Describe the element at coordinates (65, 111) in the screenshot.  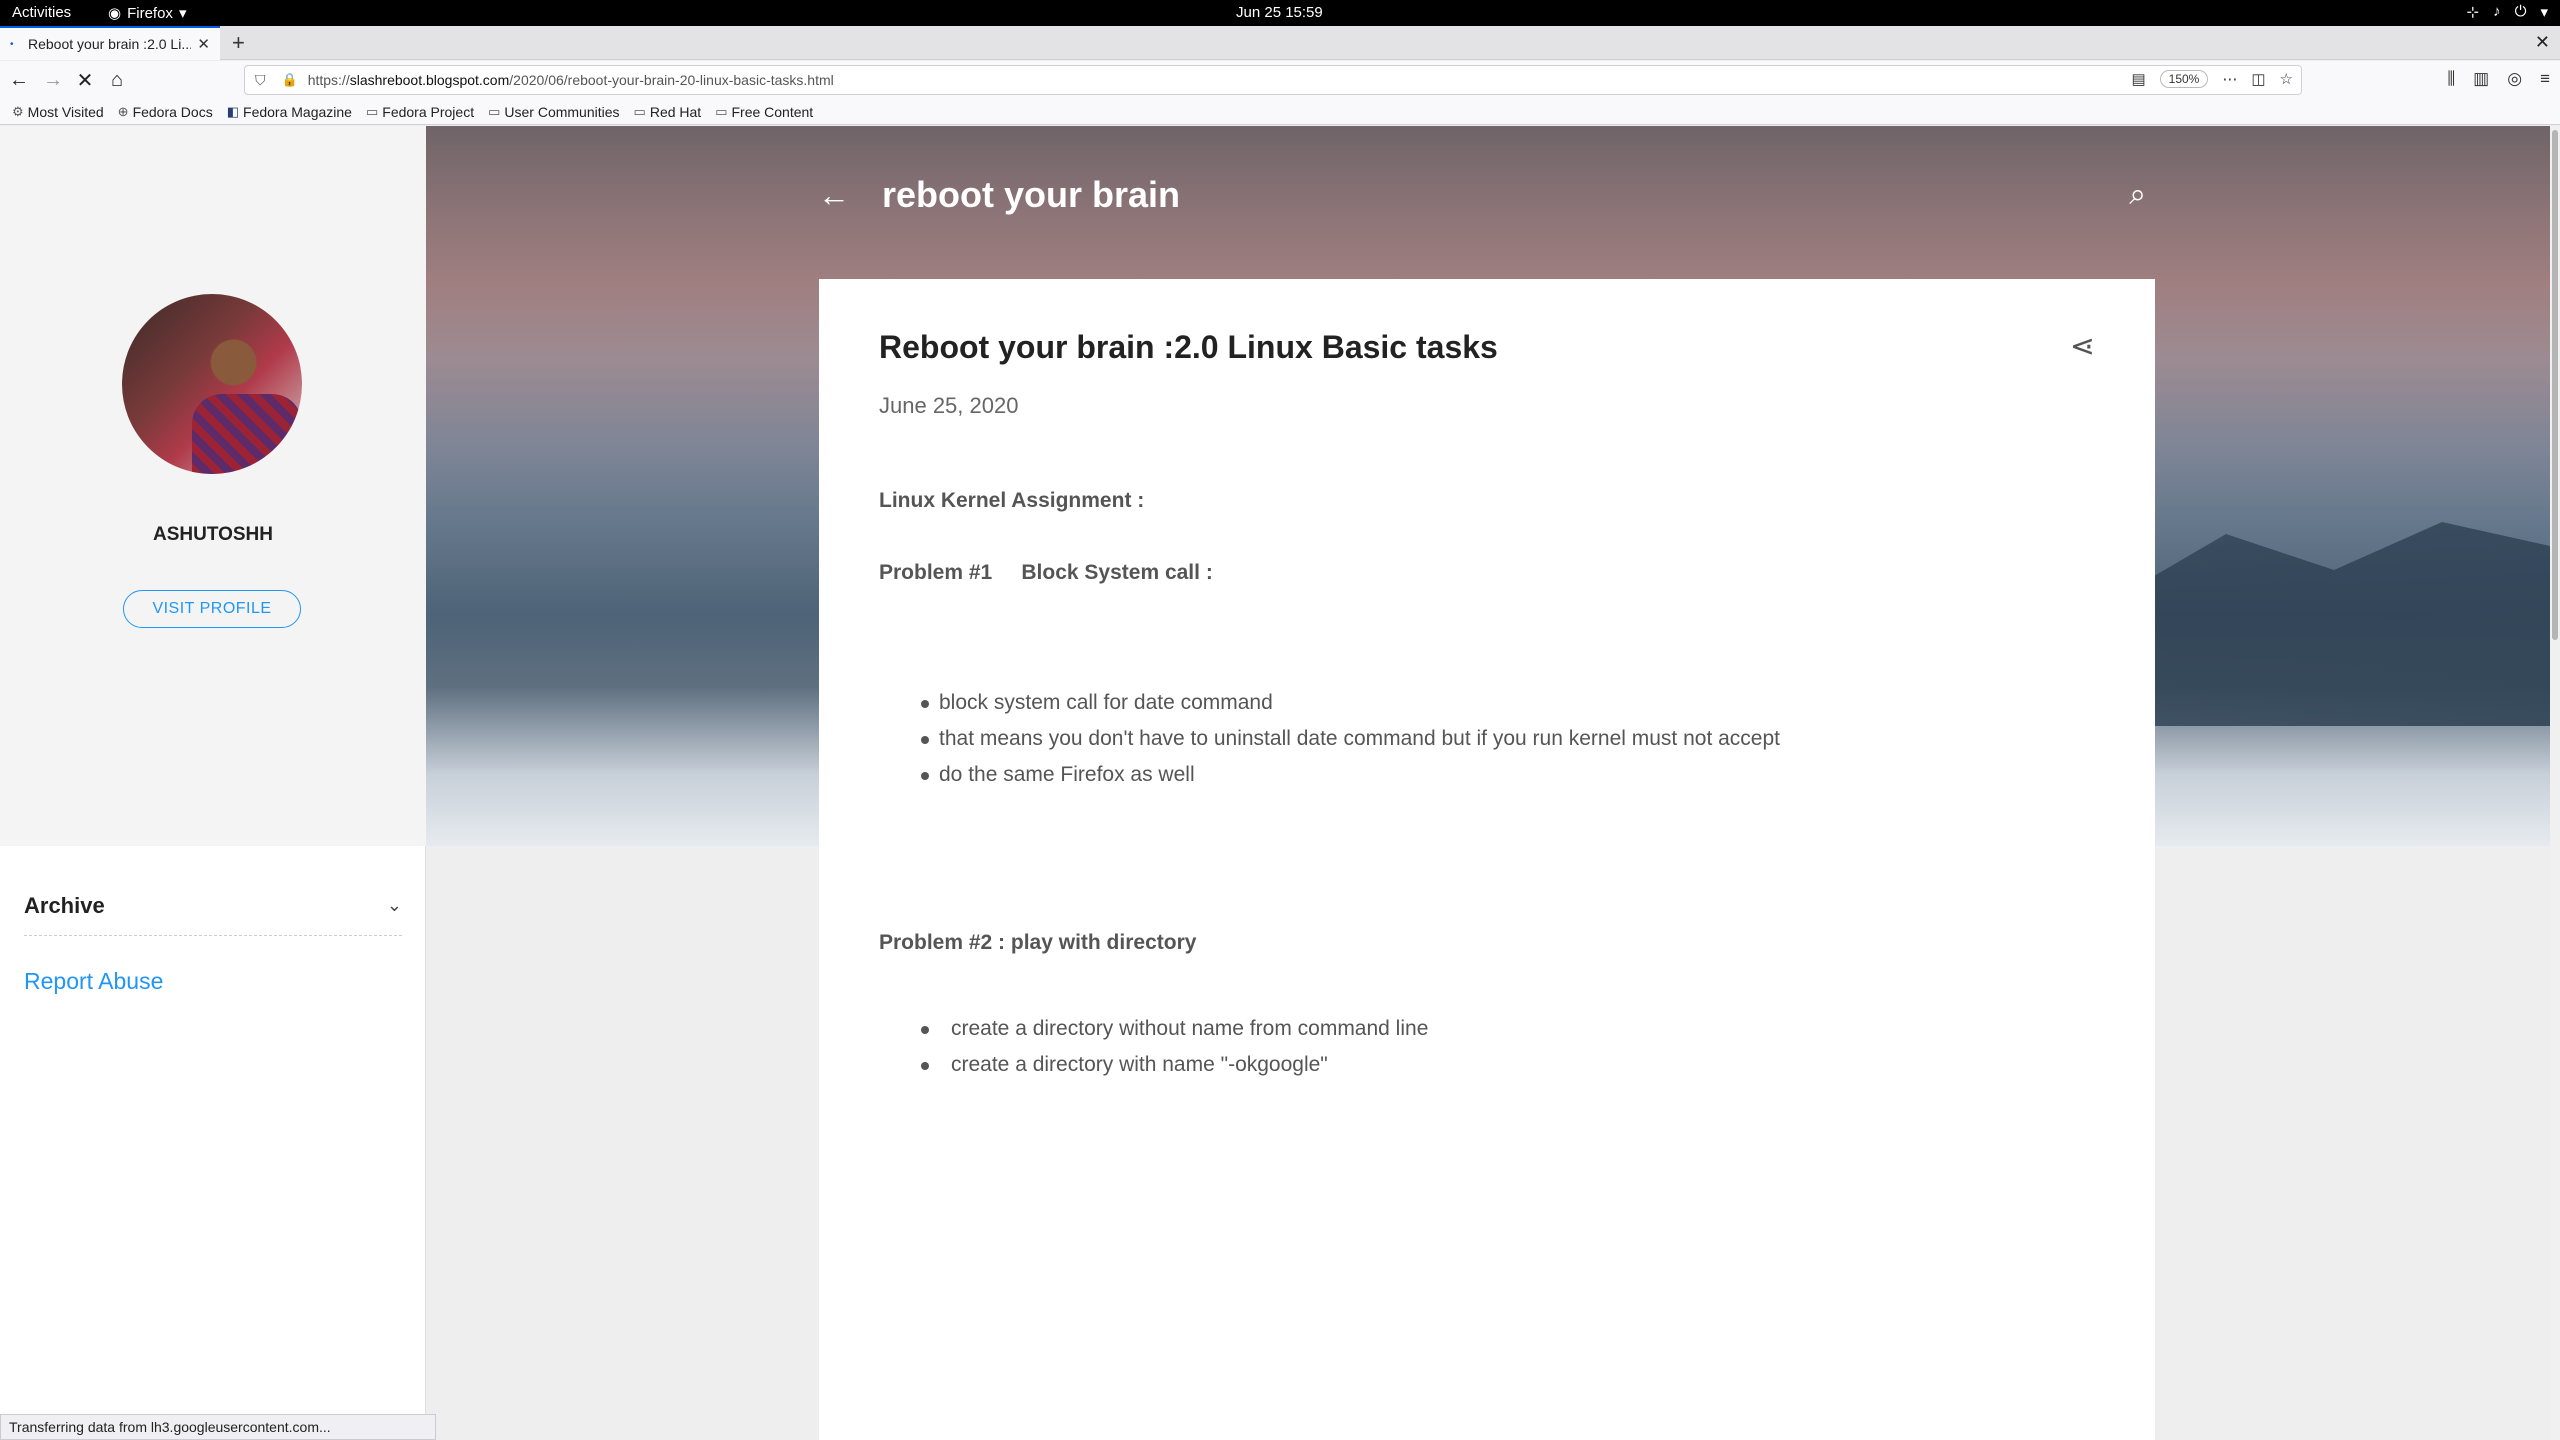
I see `bookmark-label: Most Visited` at that location.